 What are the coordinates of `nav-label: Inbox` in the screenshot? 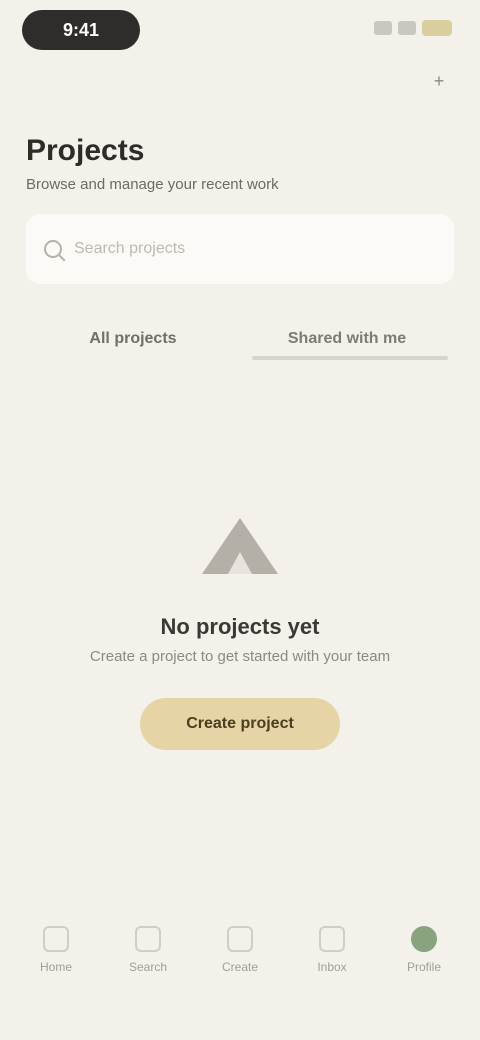 It's located at (332, 967).